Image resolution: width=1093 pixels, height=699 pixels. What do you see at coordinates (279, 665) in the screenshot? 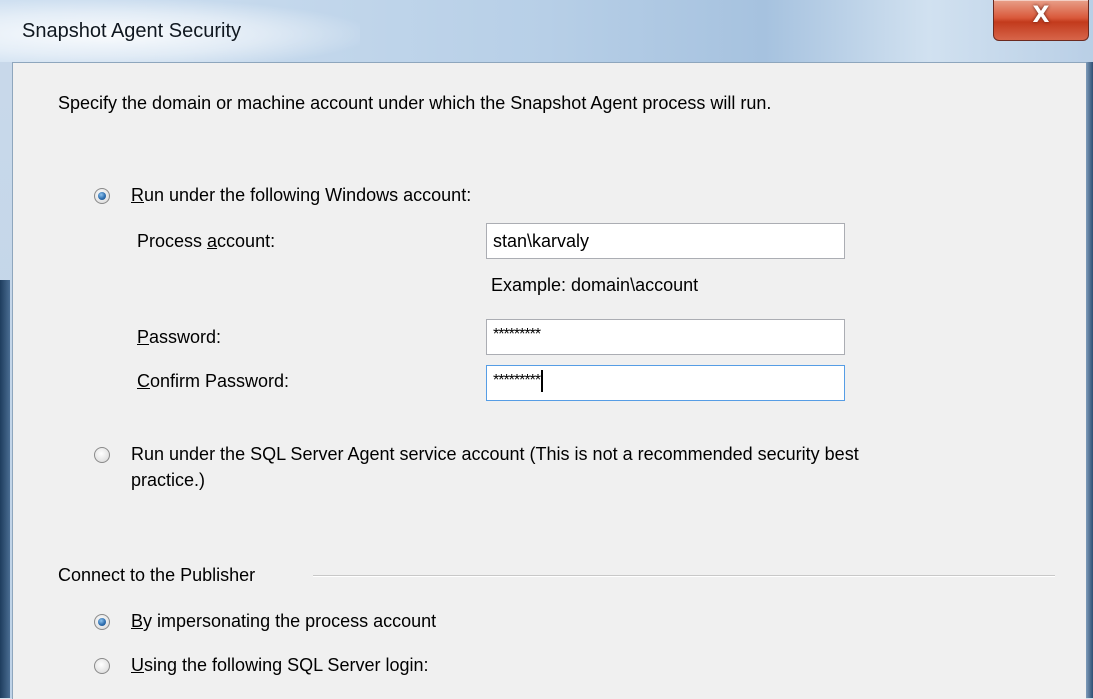
I see `sql-login-label: Using the following SQL Server login:` at bounding box center [279, 665].